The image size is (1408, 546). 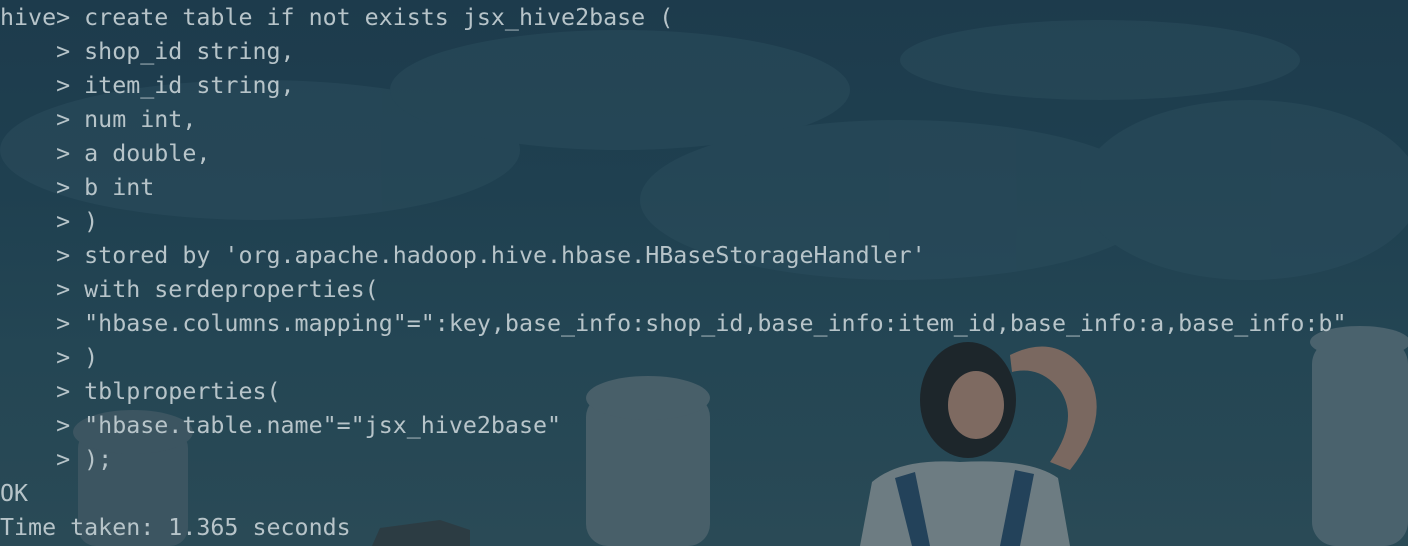 What do you see at coordinates (98, 459) in the screenshot?
I see `command-text: );` at bounding box center [98, 459].